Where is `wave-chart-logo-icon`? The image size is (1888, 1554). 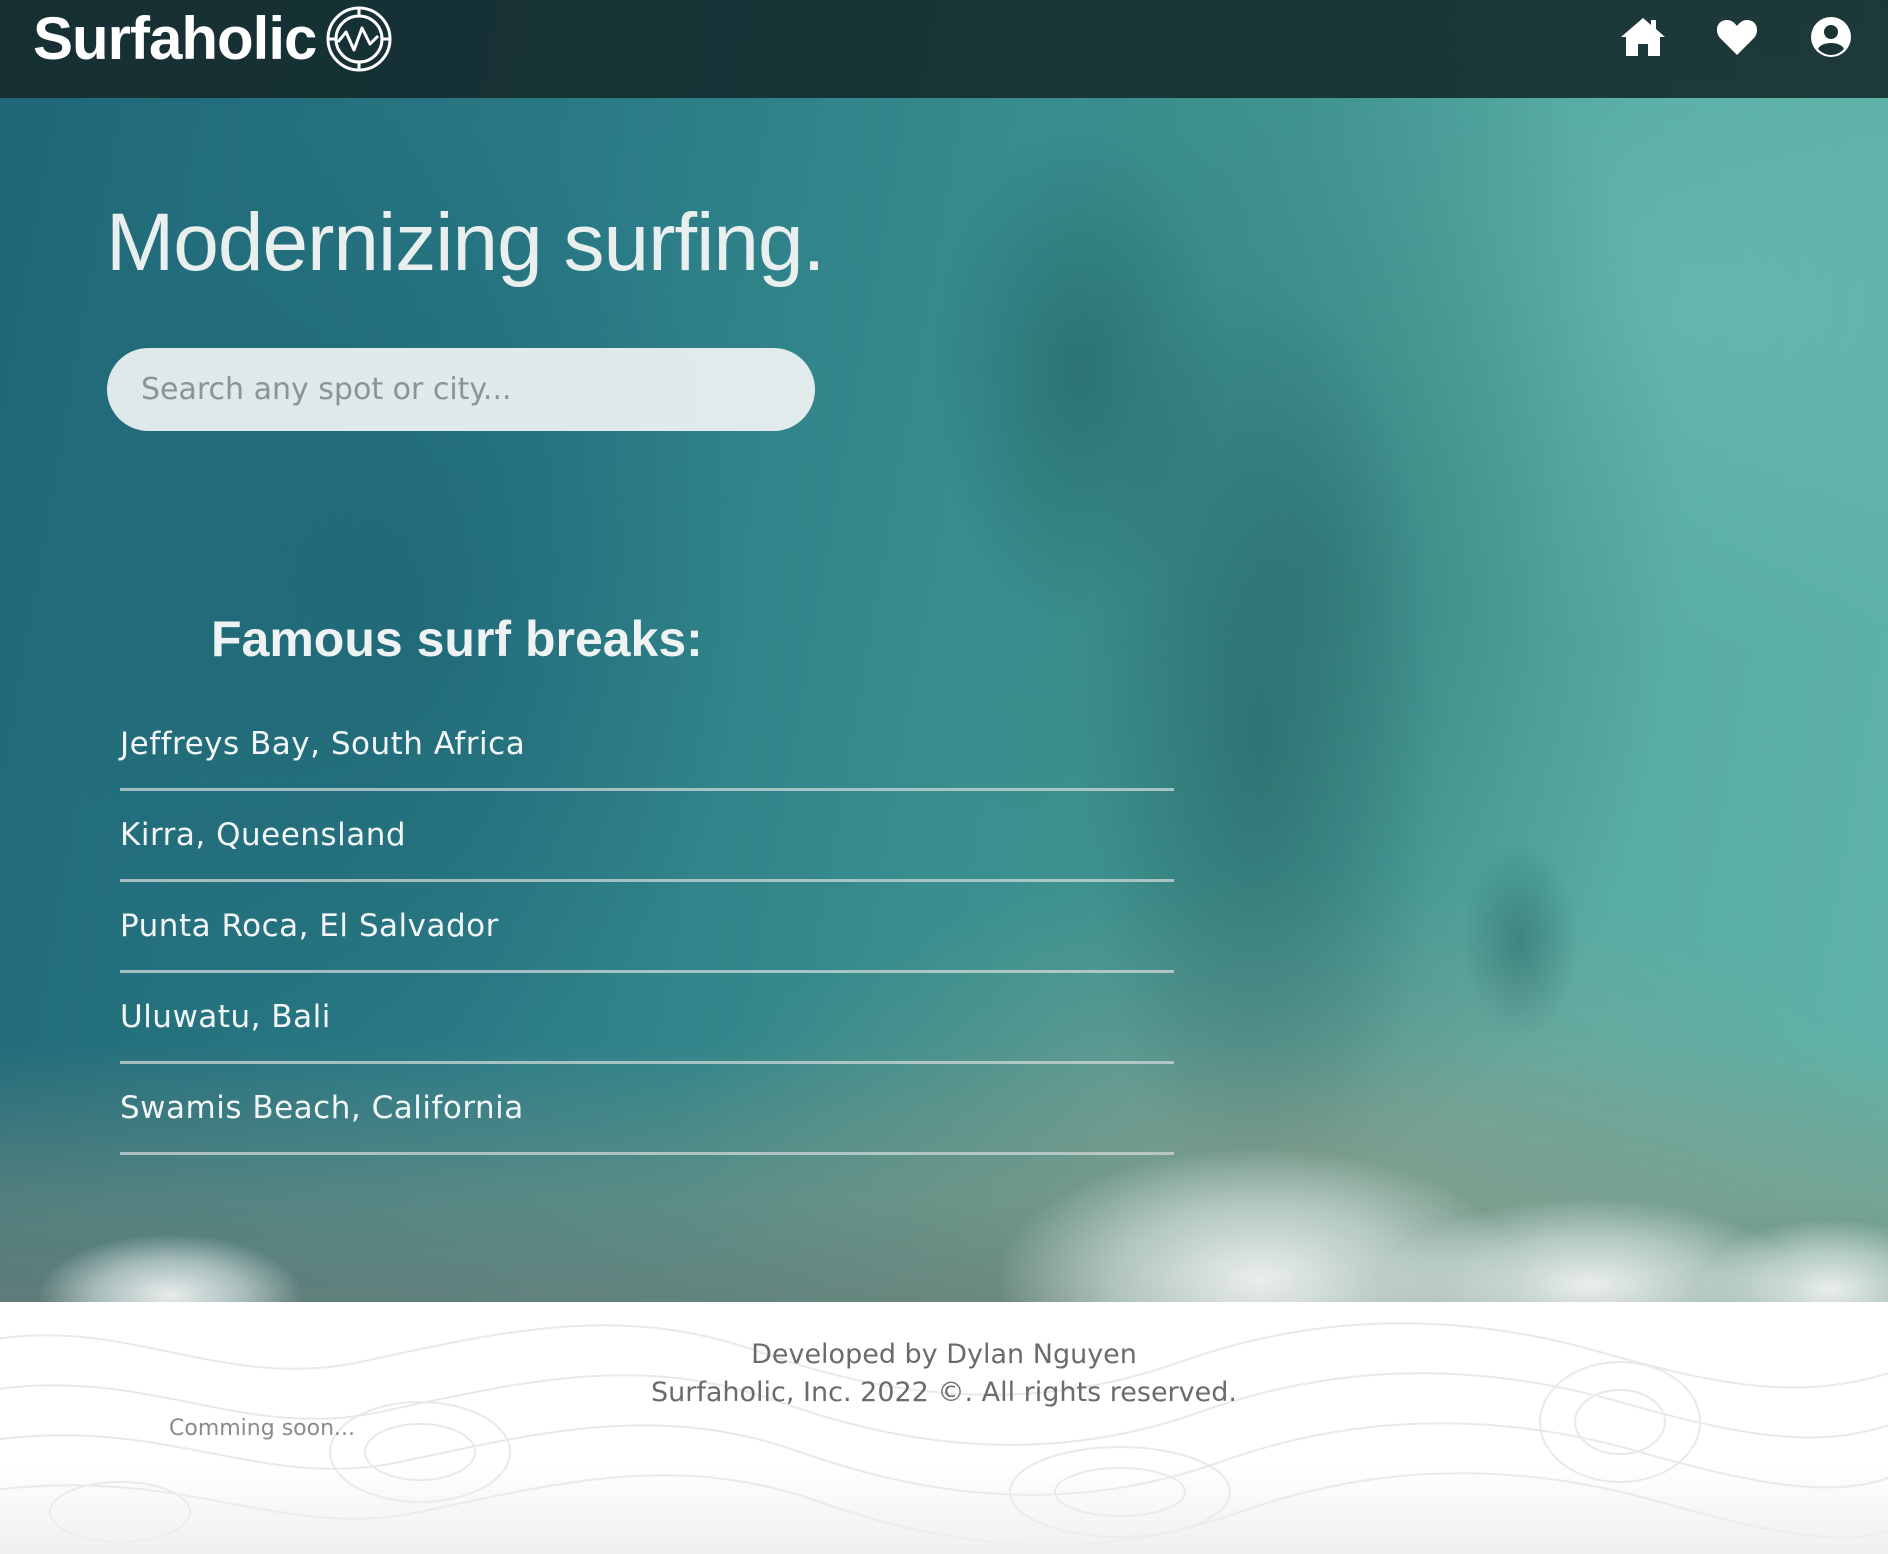
wave-chart-logo-icon is located at coordinates (359, 39).